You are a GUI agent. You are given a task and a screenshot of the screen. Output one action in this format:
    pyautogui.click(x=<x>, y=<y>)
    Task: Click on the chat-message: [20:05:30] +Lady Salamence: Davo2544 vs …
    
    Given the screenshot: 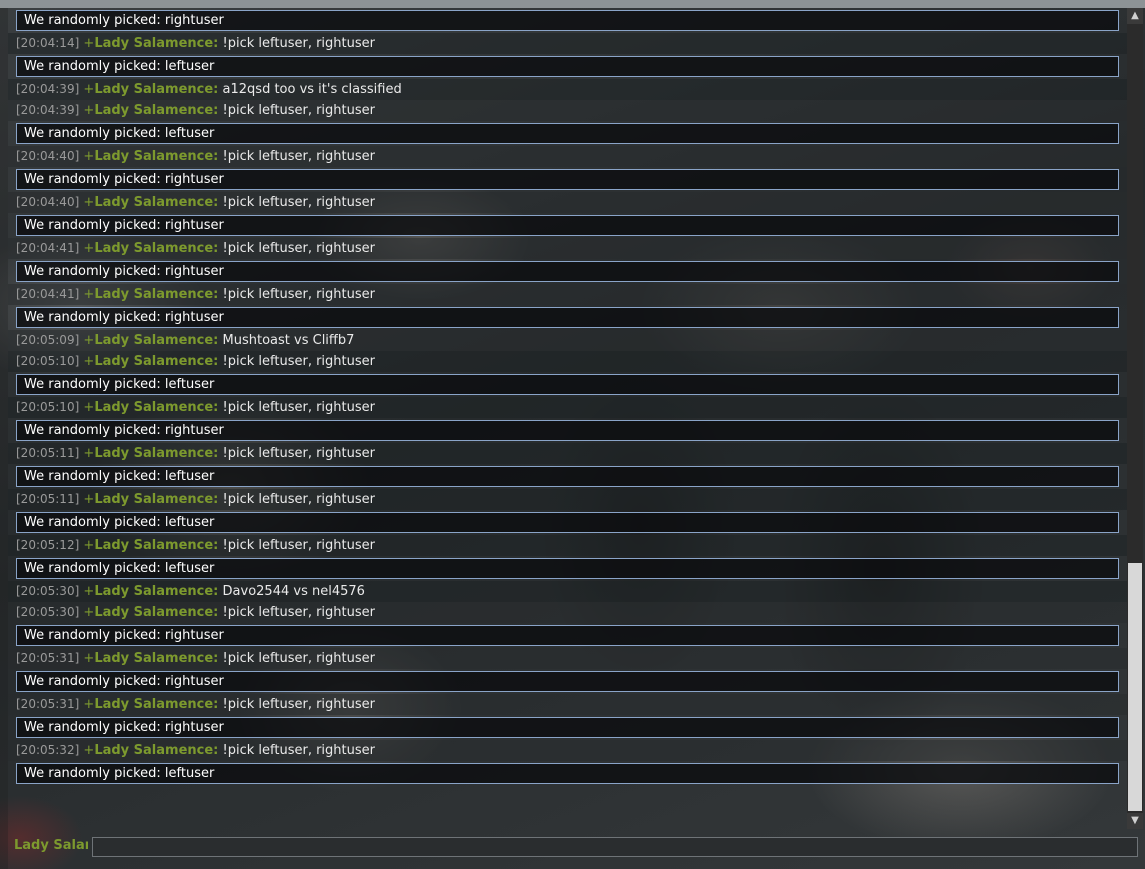 What is the action you would take?
    pyautogui.click(x=567, y=591)
    